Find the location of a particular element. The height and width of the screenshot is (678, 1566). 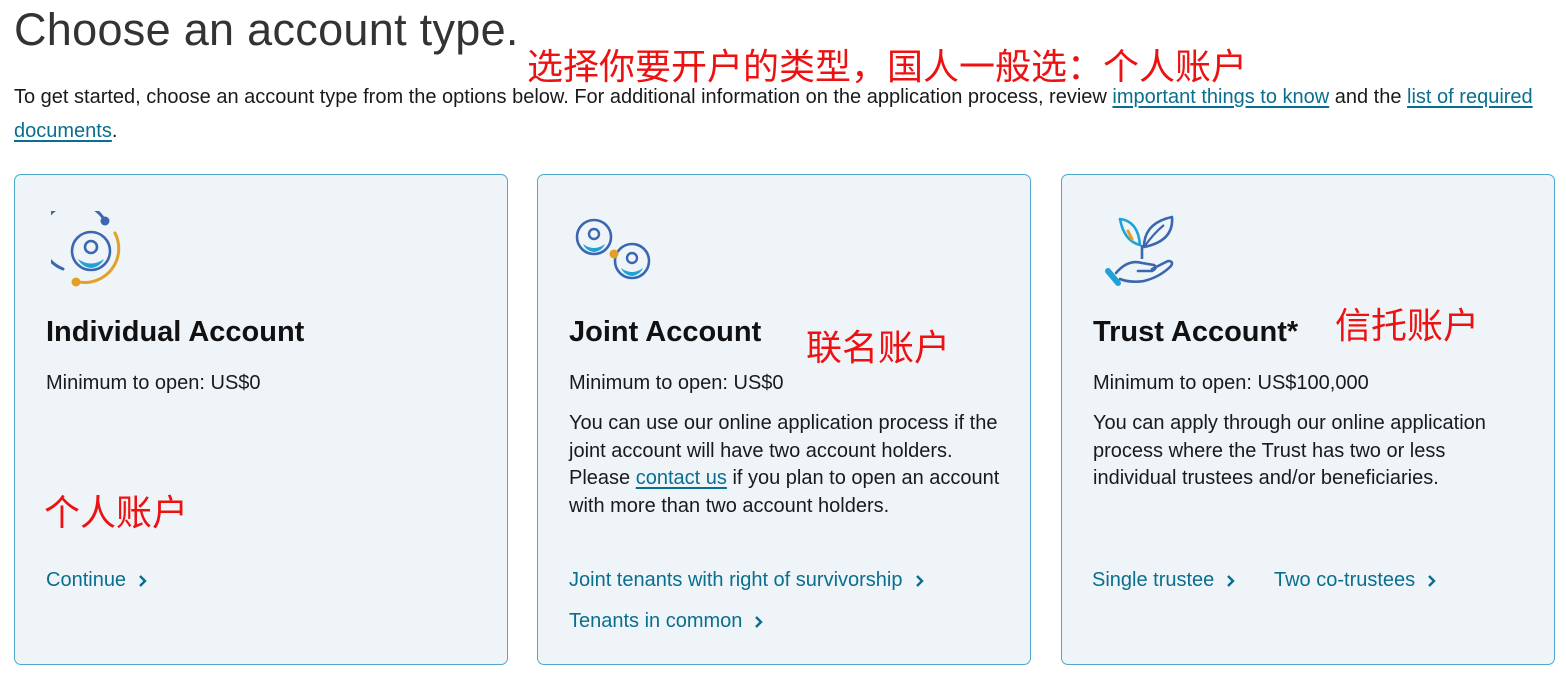

intro-end-text: . is located at coordinates (114, 131).